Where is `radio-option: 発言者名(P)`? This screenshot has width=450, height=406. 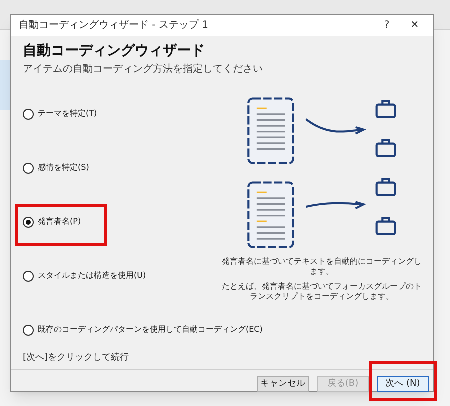 radio-option: 発言者名(P) is located at coordinates (52, 222).